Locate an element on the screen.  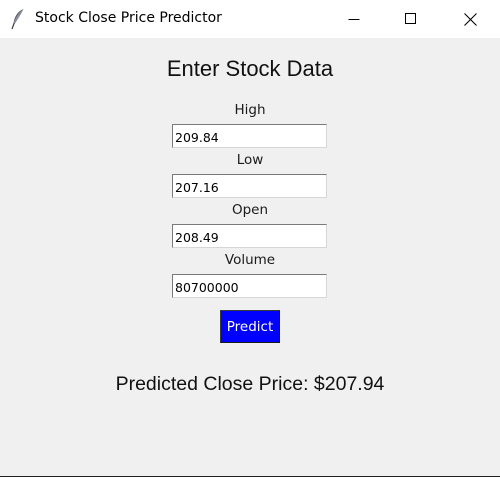
window-title: Stock Close Price Predictor is located at coordinates (128, 18).